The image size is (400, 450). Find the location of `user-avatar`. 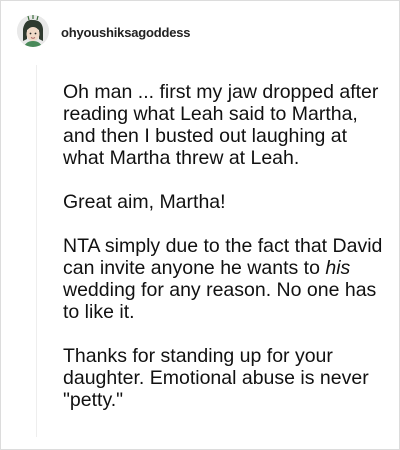

user-avatar is located at coordinates (33, 31).